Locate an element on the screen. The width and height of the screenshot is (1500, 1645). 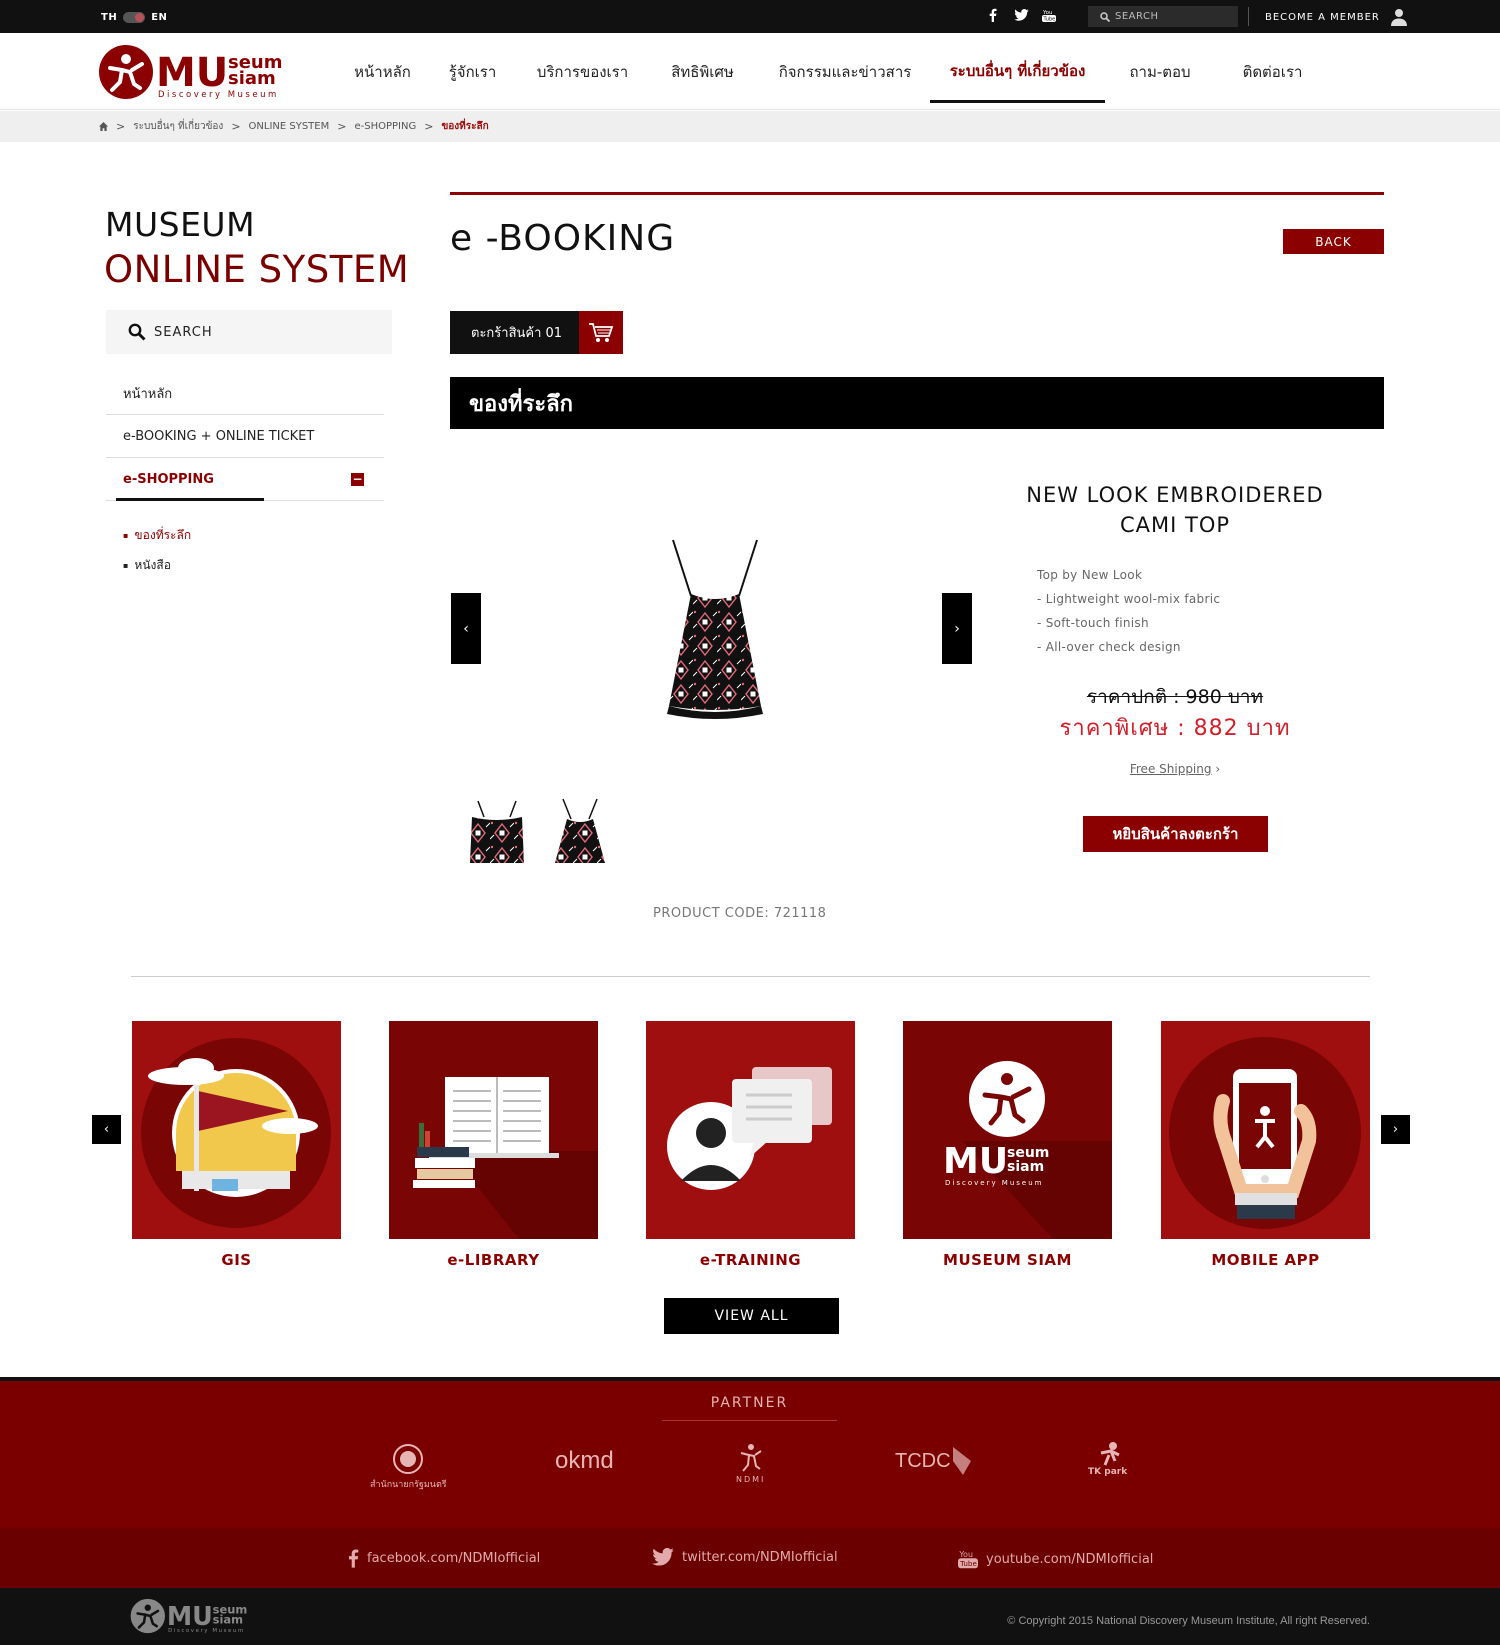
nav-activities: กิจกรรมและข่าวสาร is located at coordinates (845, 71).